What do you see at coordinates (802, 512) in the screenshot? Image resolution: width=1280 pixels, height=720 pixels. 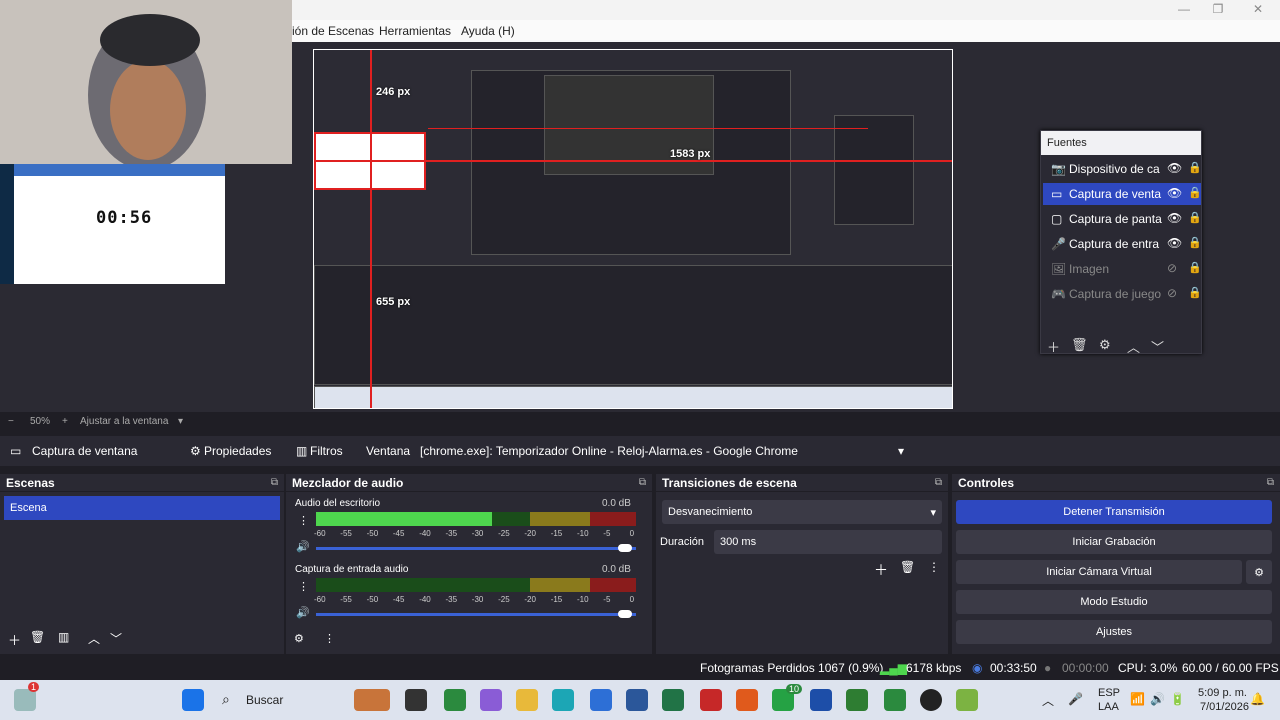 I see `transition-select: Desvanecimiento ▾` at bounding box center [802, 512].